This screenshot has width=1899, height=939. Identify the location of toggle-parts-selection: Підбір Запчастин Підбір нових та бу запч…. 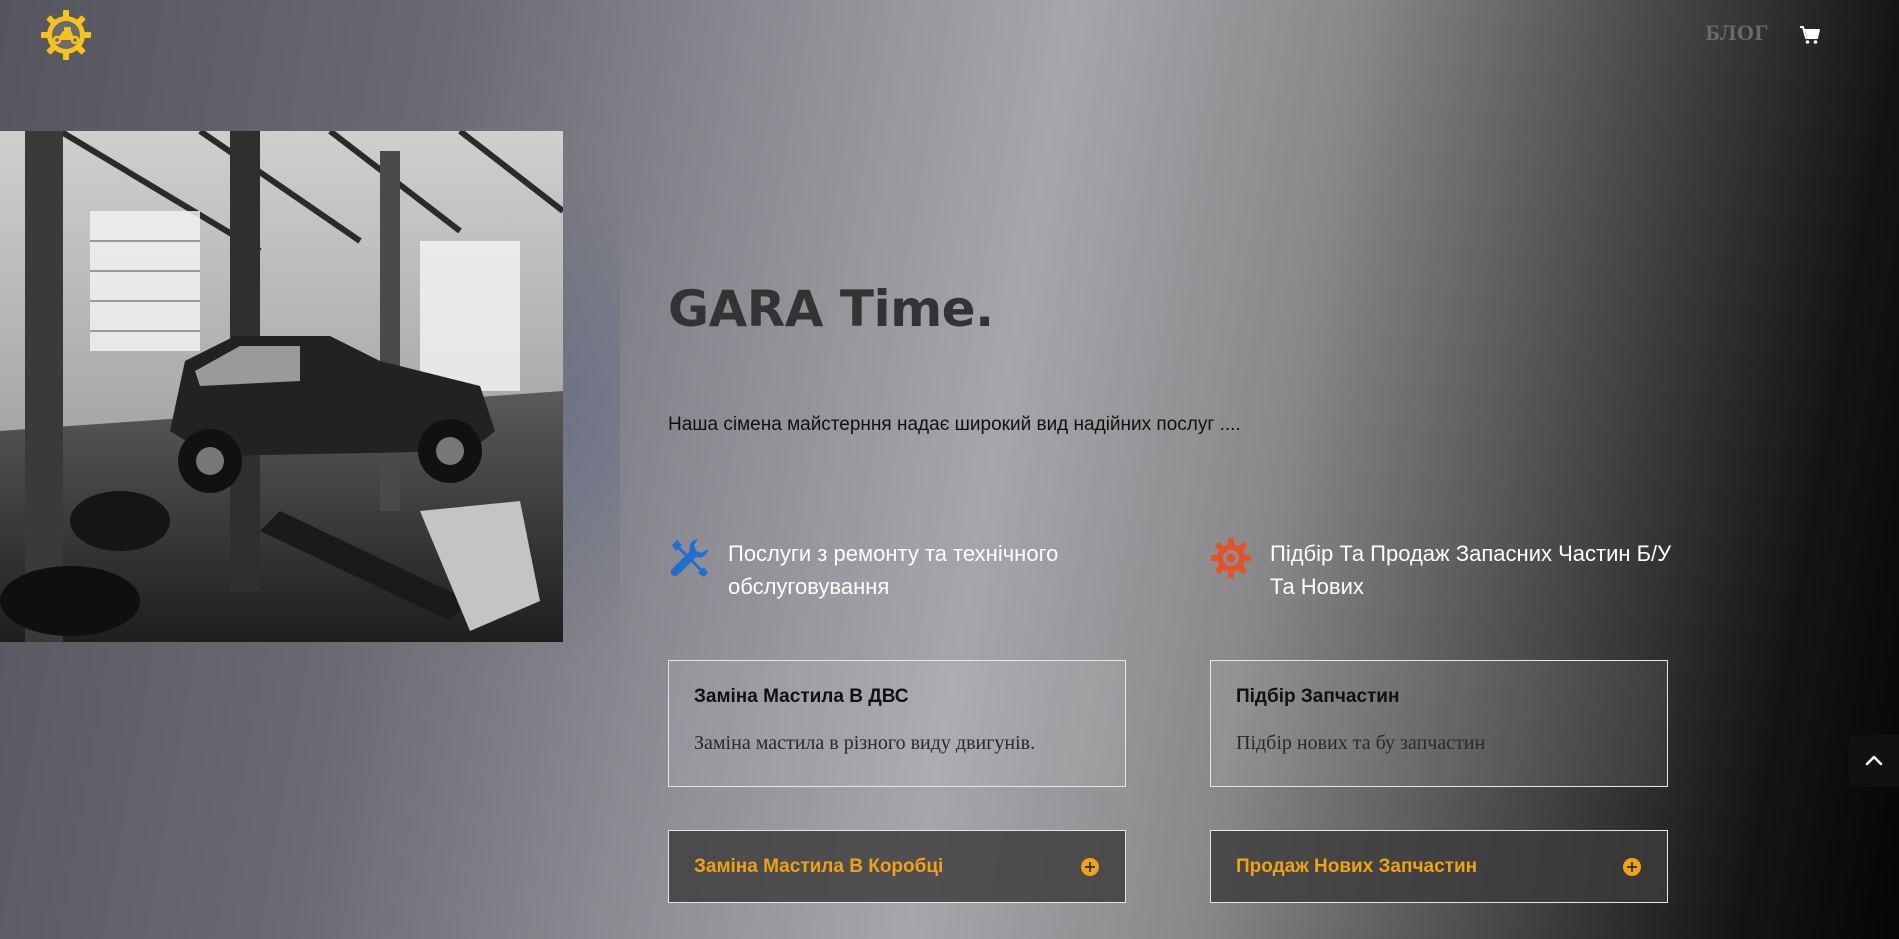
(1439, 723).